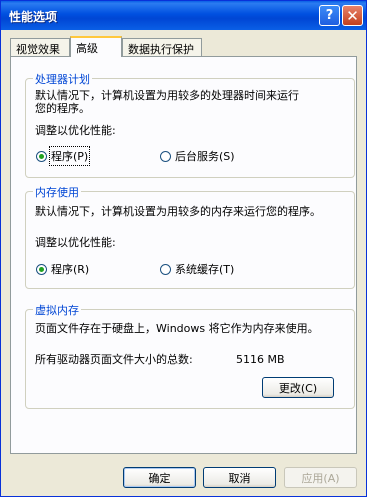 The height and width of the screenshot is (497, 367). I want to click on memory-adjust-label: 调整以优化性能:, so click(75, 242).